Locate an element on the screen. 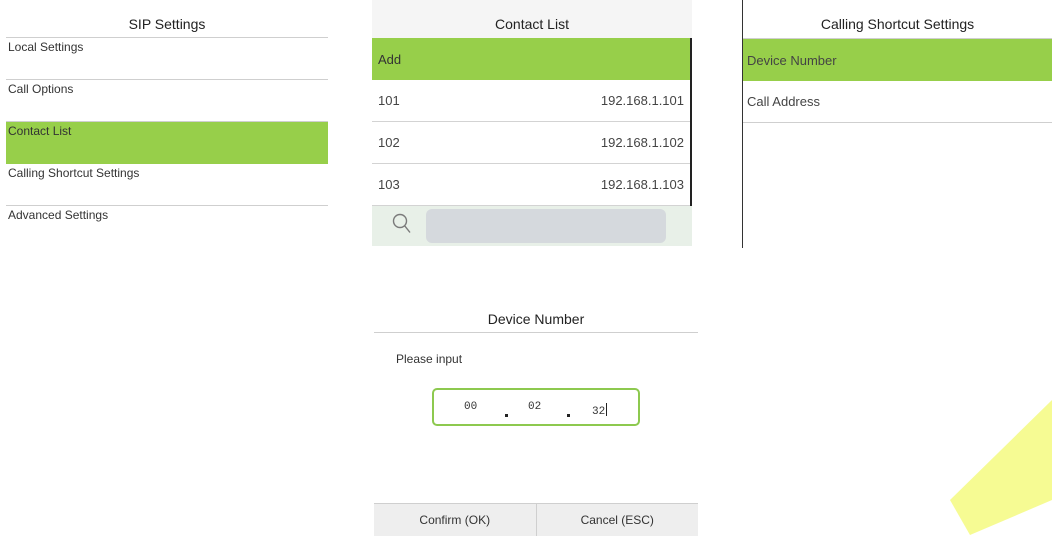 The image size is (1052, 536). segment-3-wrap: 32 is located at coordinates (600, 410).